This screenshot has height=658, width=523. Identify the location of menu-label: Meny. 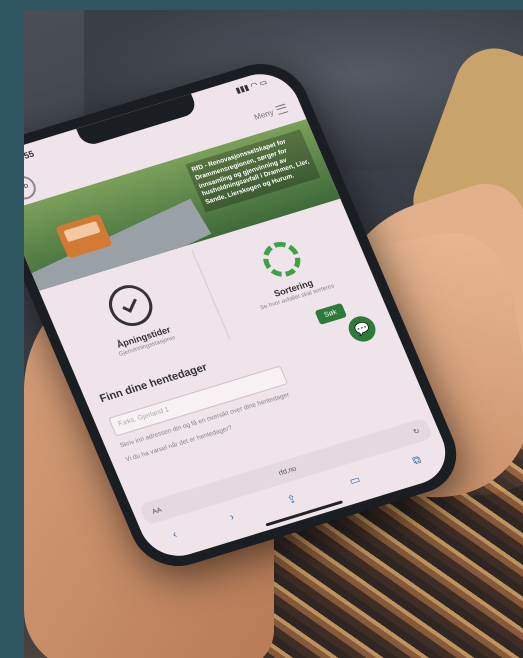
(263, 114).